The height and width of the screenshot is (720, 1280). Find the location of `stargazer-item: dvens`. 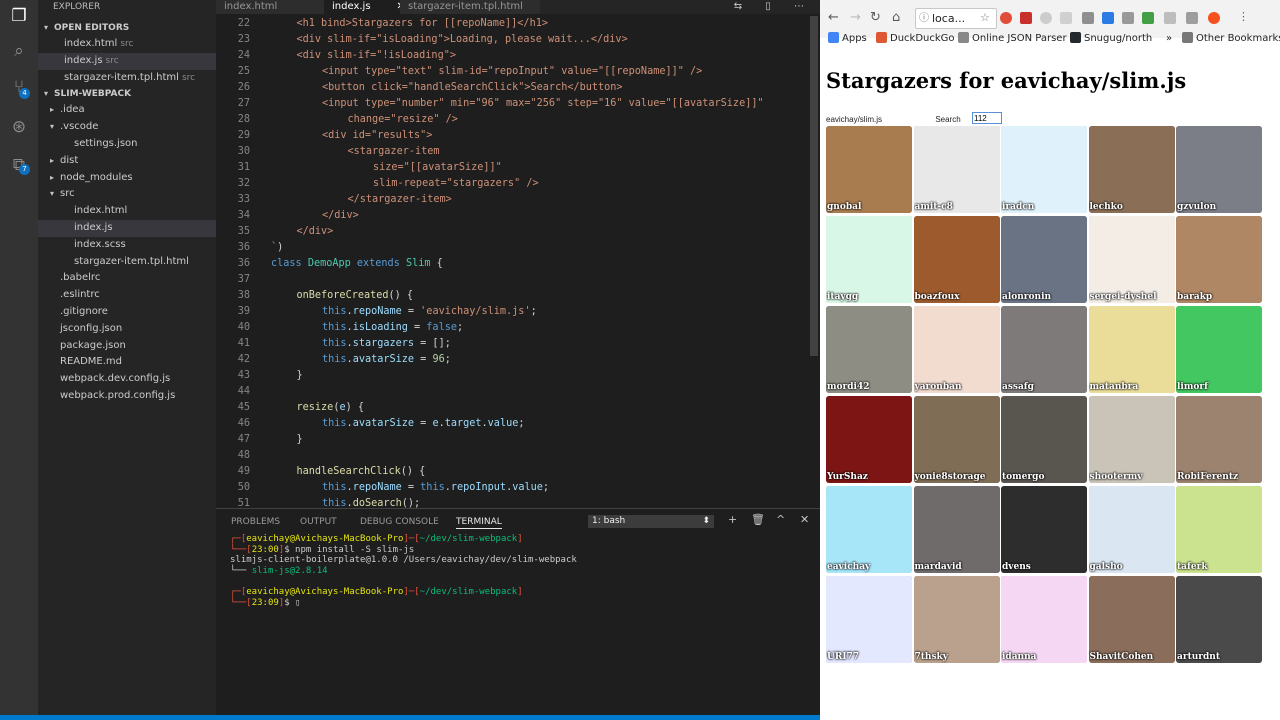

stargazer-item: dvens is located at coordinates (1044, 529).